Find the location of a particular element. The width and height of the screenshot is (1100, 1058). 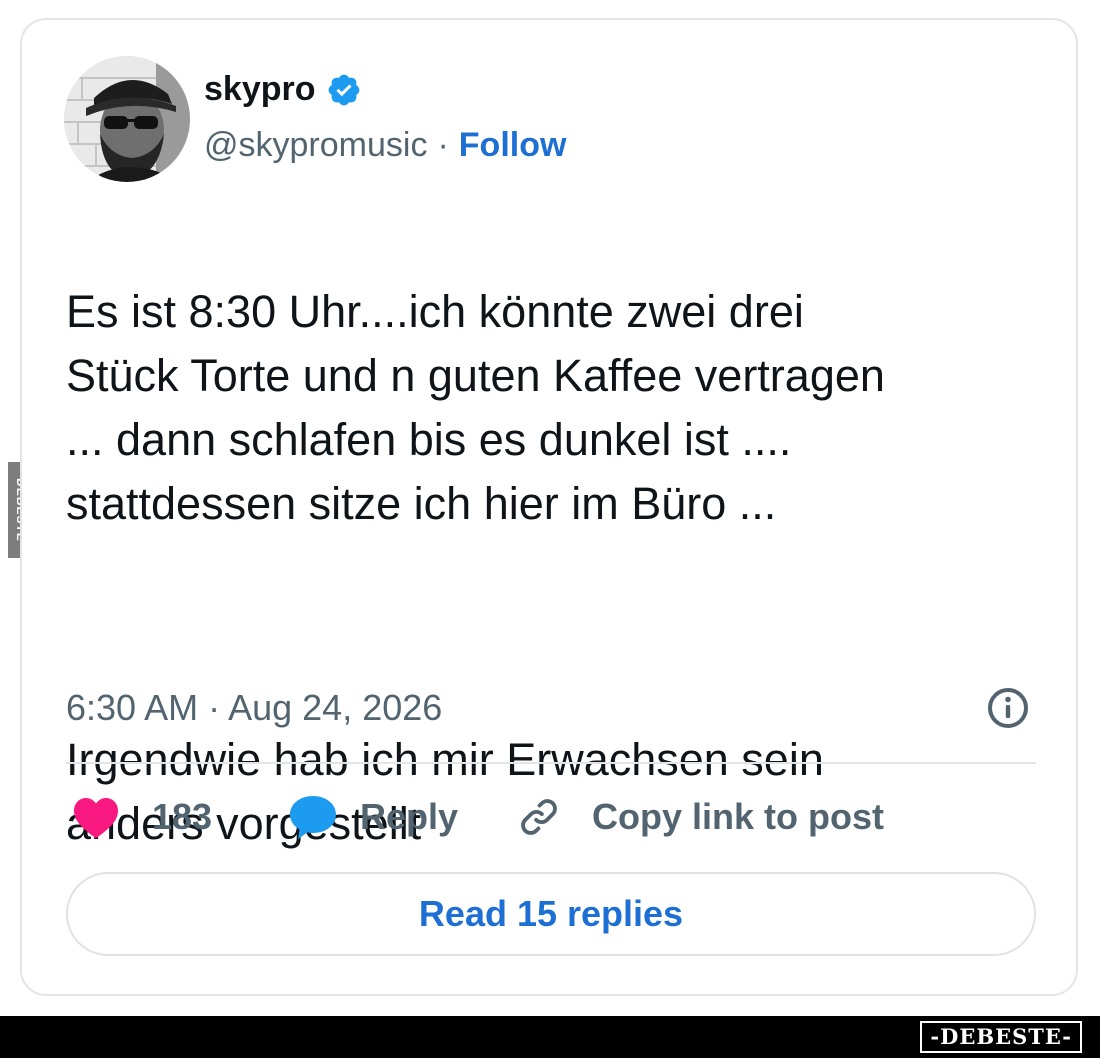

heart-icon is located at coordinates (96, 818).